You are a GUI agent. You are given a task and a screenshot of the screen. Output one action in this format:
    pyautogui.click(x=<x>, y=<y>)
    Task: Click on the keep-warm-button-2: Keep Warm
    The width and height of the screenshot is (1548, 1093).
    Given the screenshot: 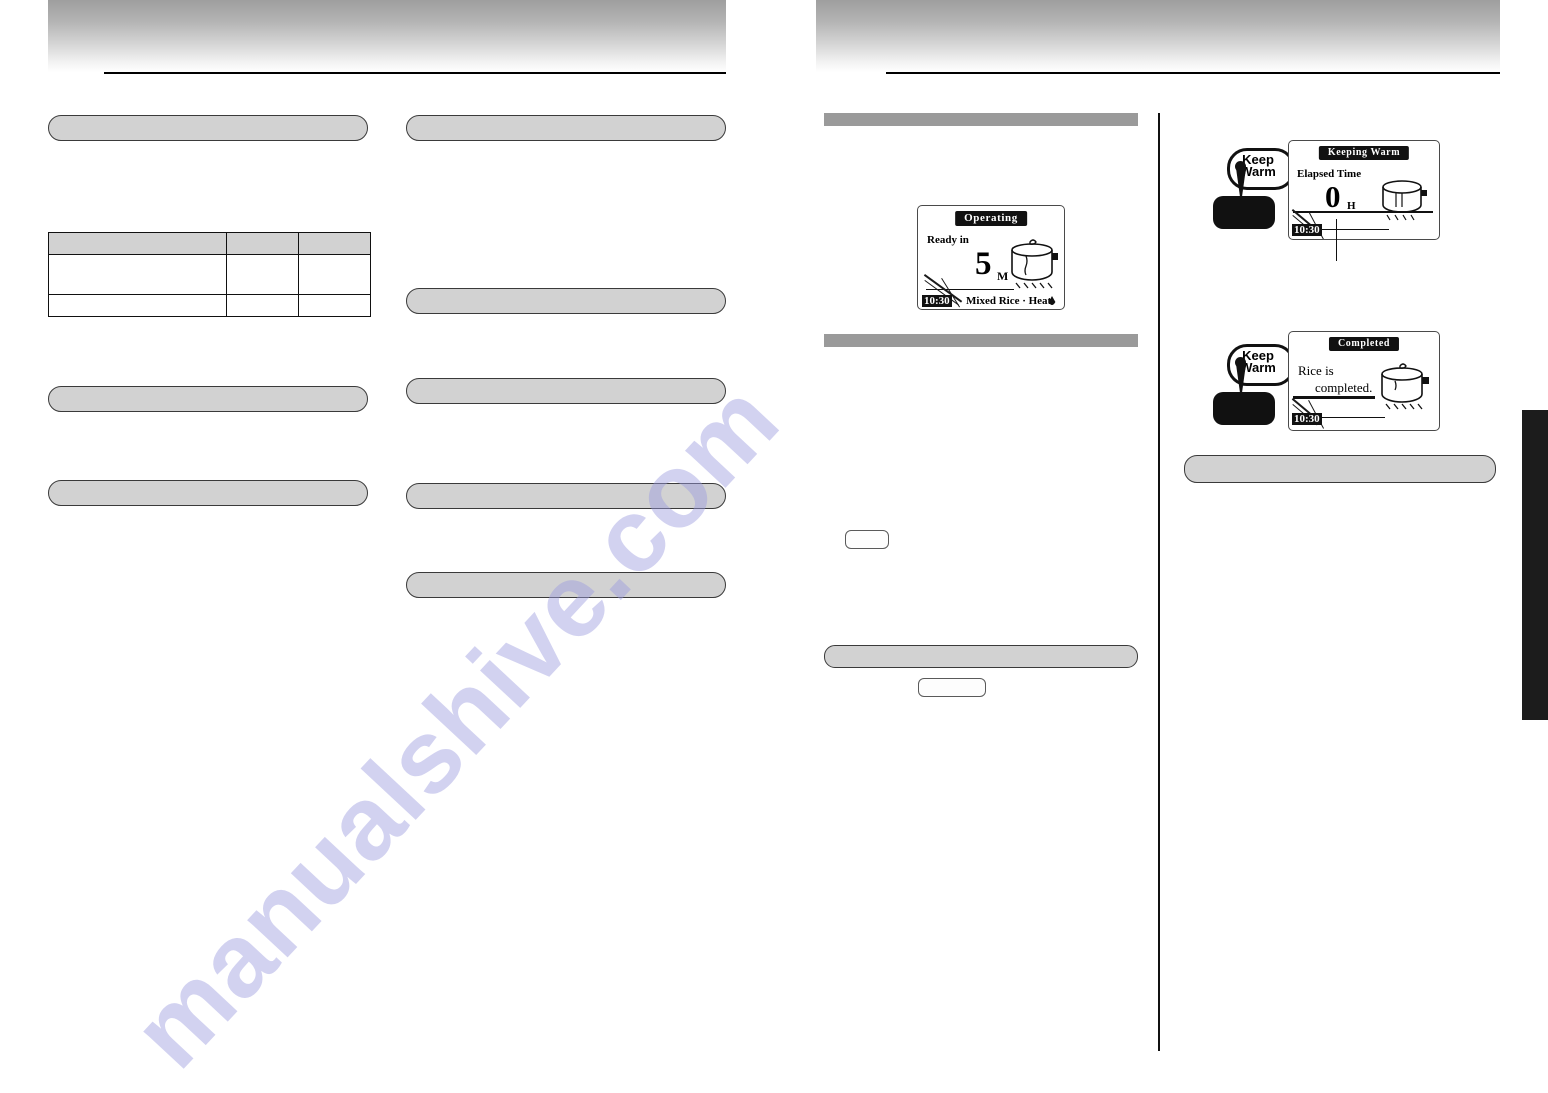 What is the action you would take?
    pyautogui.click(x=1254, y=386)
    